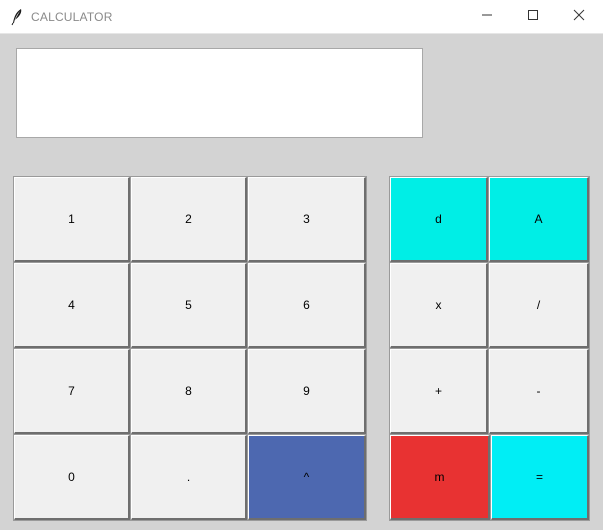 The image size is (603, 530). Describe the element at coordinates (189, 219) in the screenshot. I see `key-2: 2` at that location.